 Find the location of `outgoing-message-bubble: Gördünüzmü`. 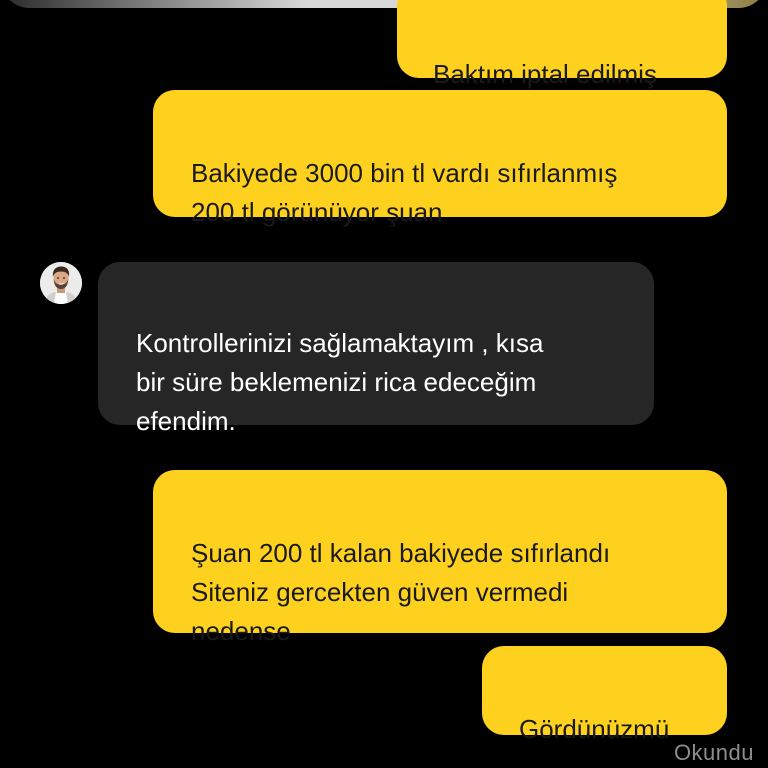

outgoing-message-bubble: Gördünüzmü is located at coordinates (604, 695).